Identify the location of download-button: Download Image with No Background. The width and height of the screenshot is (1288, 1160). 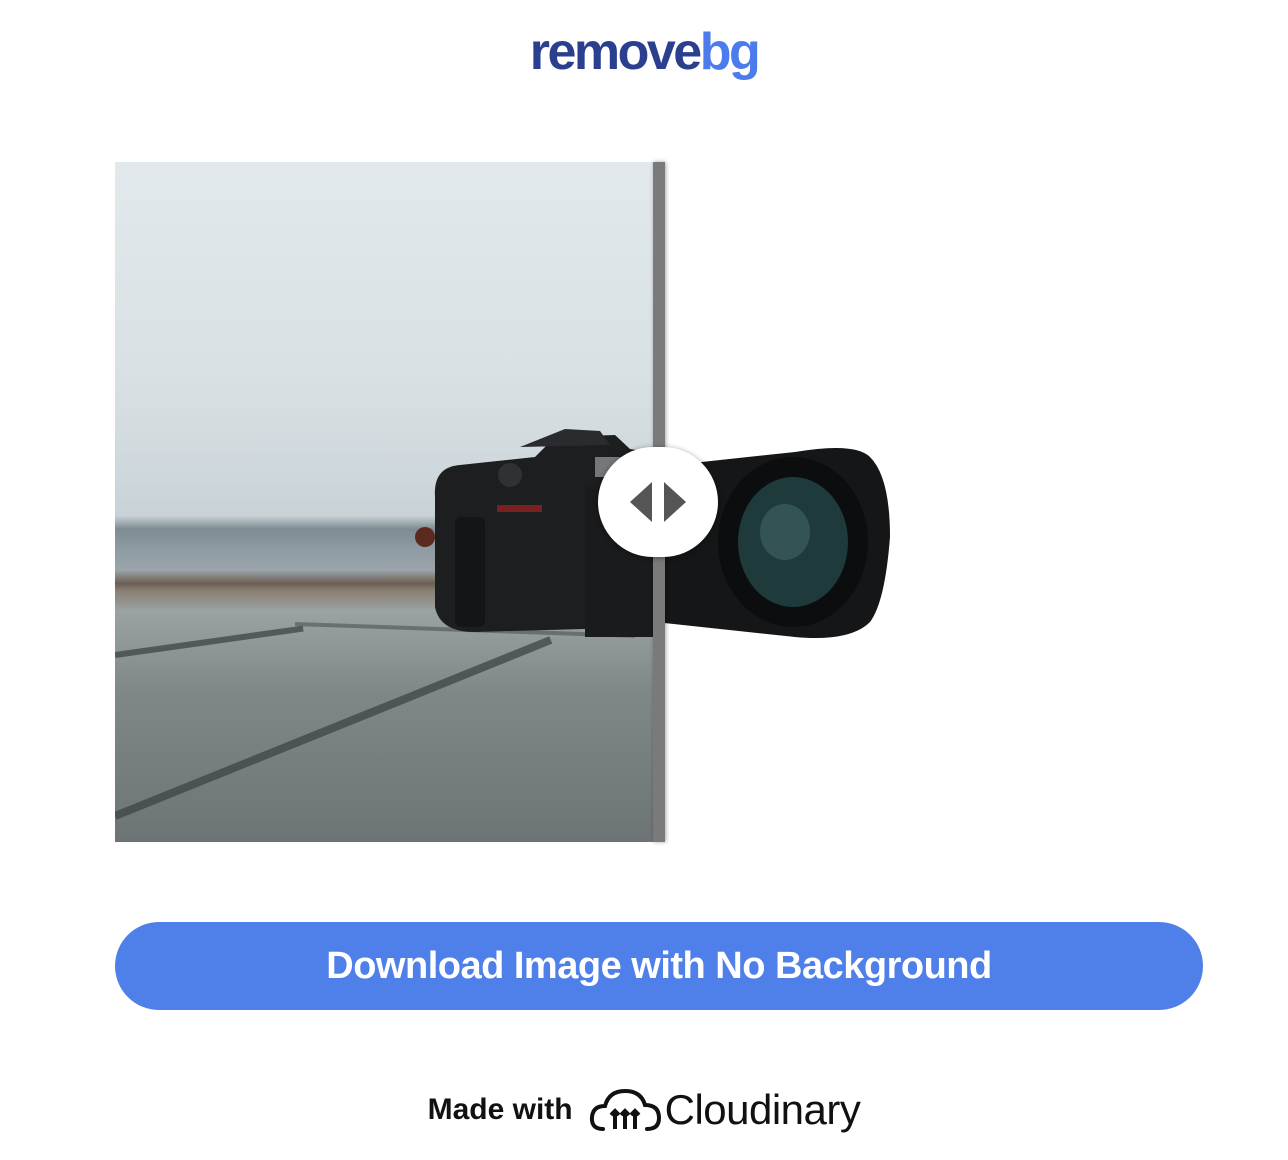
(659, 966).